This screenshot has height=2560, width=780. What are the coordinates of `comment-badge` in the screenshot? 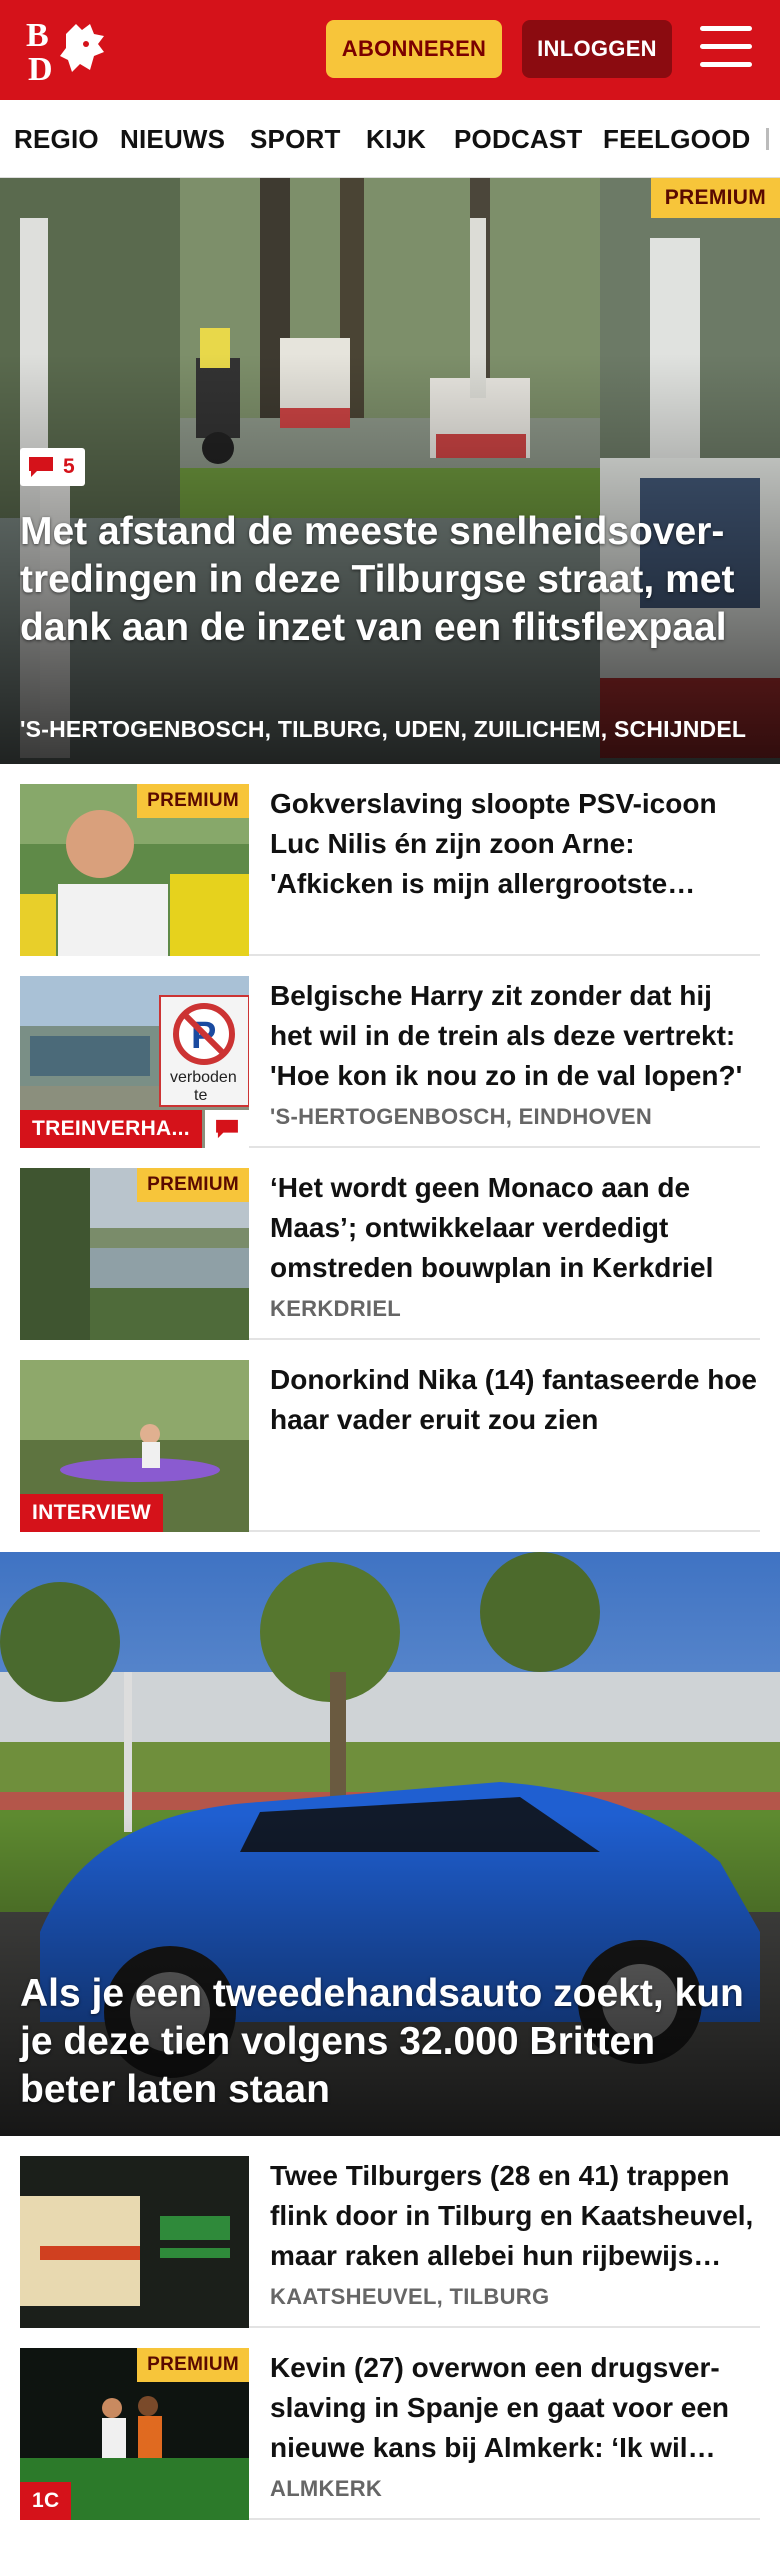 It's located at (227, 1129).